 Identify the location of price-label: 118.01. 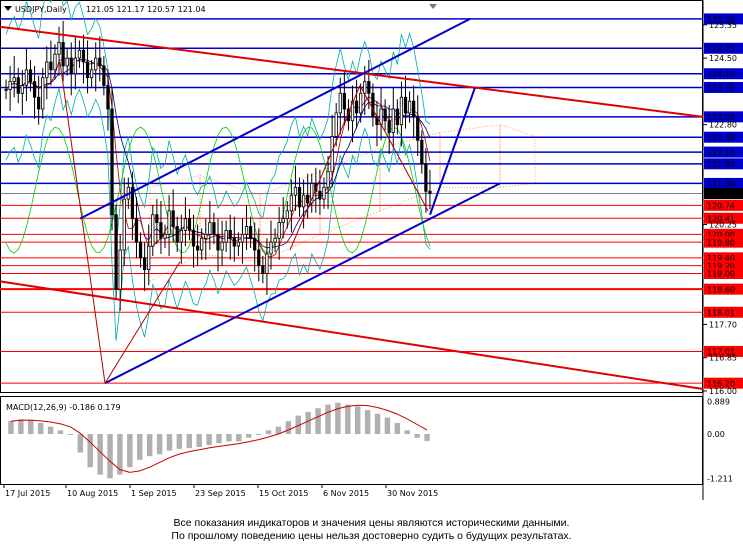
(721, 312).